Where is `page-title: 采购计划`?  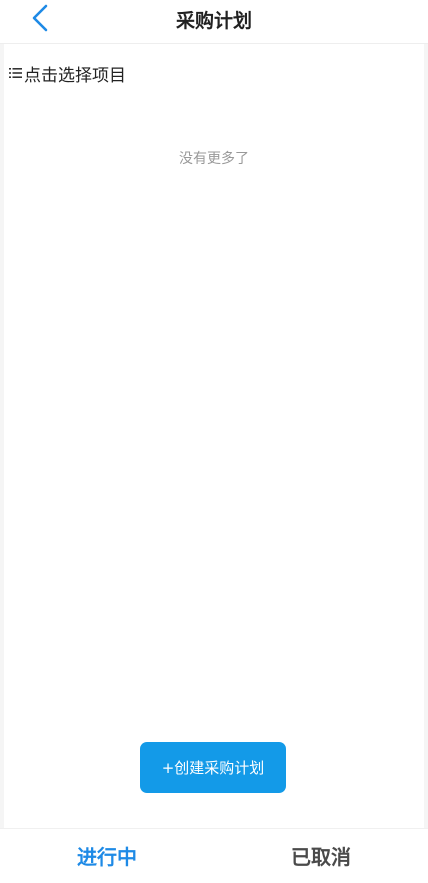 page-title: 采购计划 is located at coordinates (213, 21).